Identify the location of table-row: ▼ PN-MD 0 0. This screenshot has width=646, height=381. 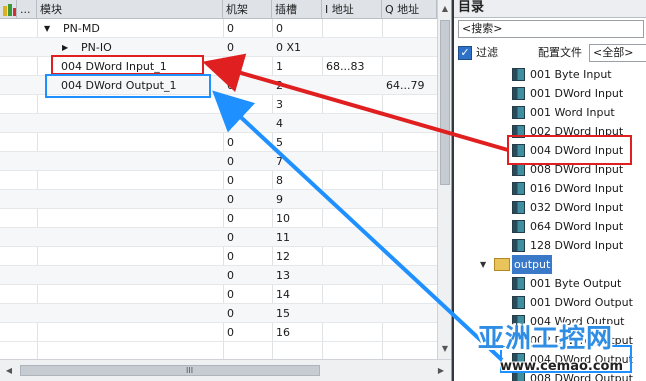
(218, 28).